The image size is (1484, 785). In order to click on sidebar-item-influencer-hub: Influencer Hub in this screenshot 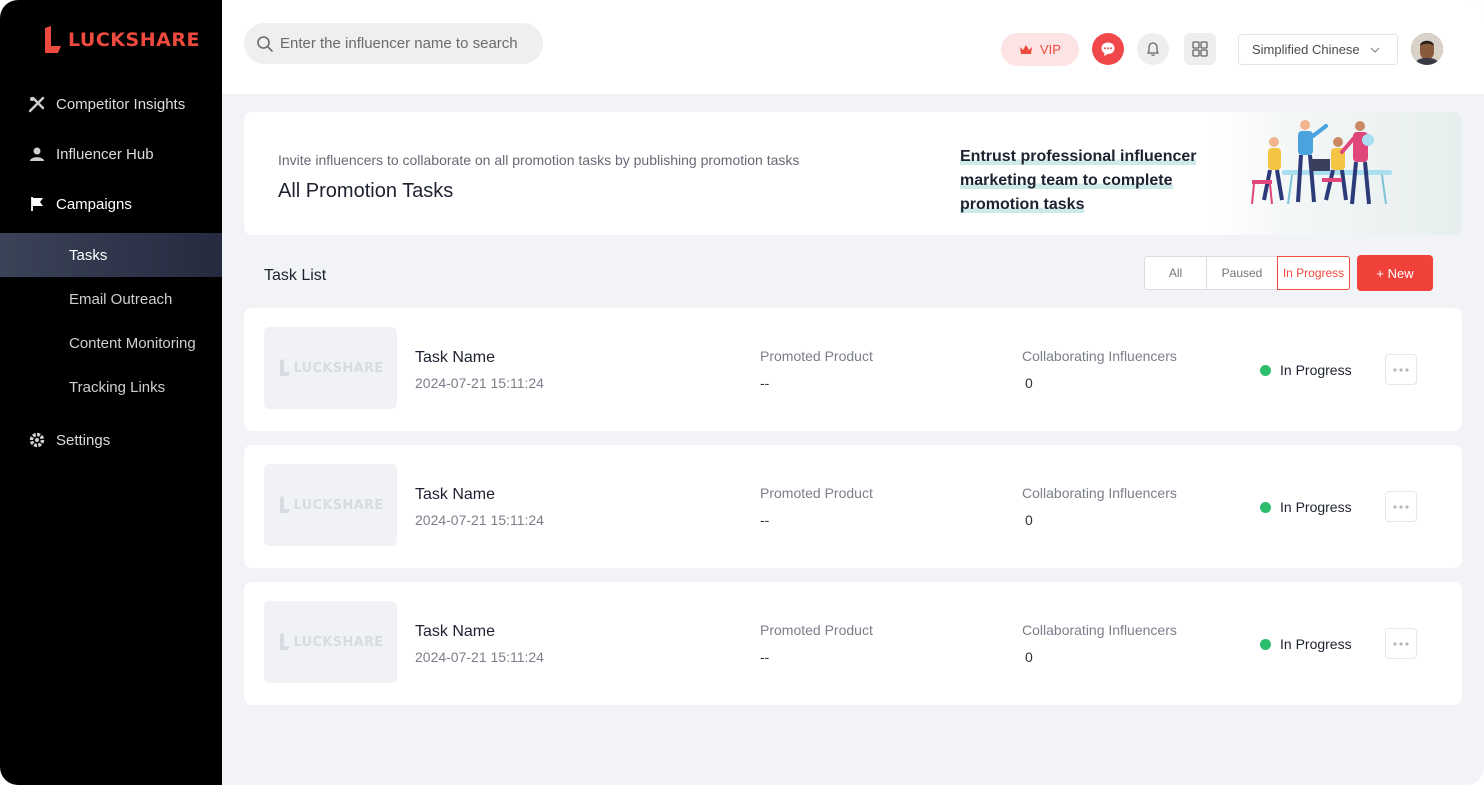, I will do `click(111, 154)`.